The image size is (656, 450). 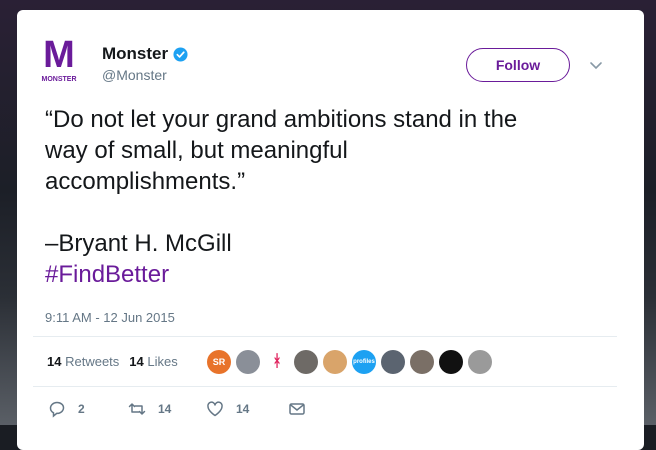 What do you see at coordinates (196, 150) in the screenshot?
I see `tweet-line: way of small, but meaningful` at bounding box center [196, 150].